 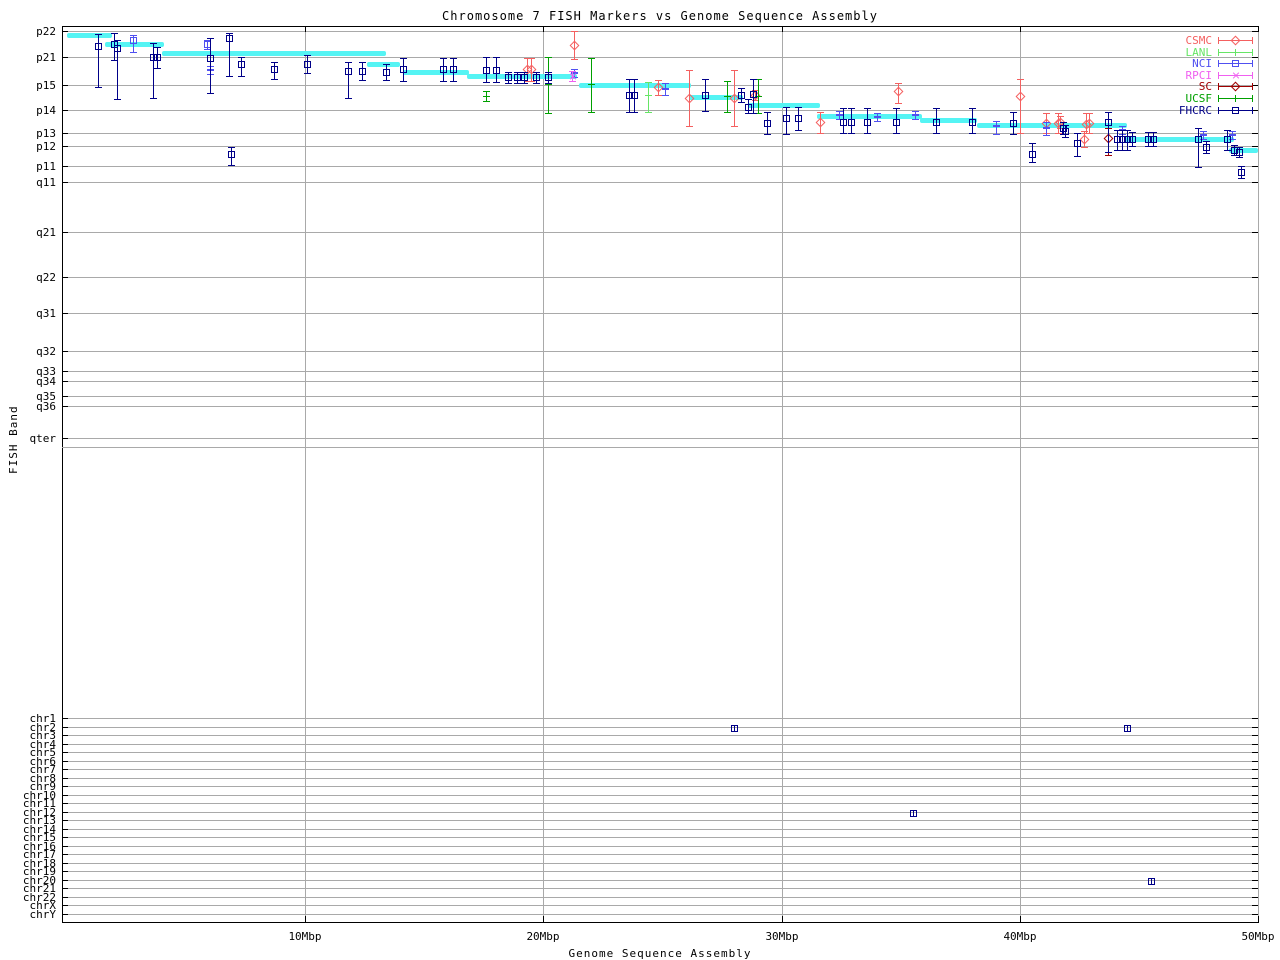 I want to click on x-tick-top, so click(x=782, y=29).